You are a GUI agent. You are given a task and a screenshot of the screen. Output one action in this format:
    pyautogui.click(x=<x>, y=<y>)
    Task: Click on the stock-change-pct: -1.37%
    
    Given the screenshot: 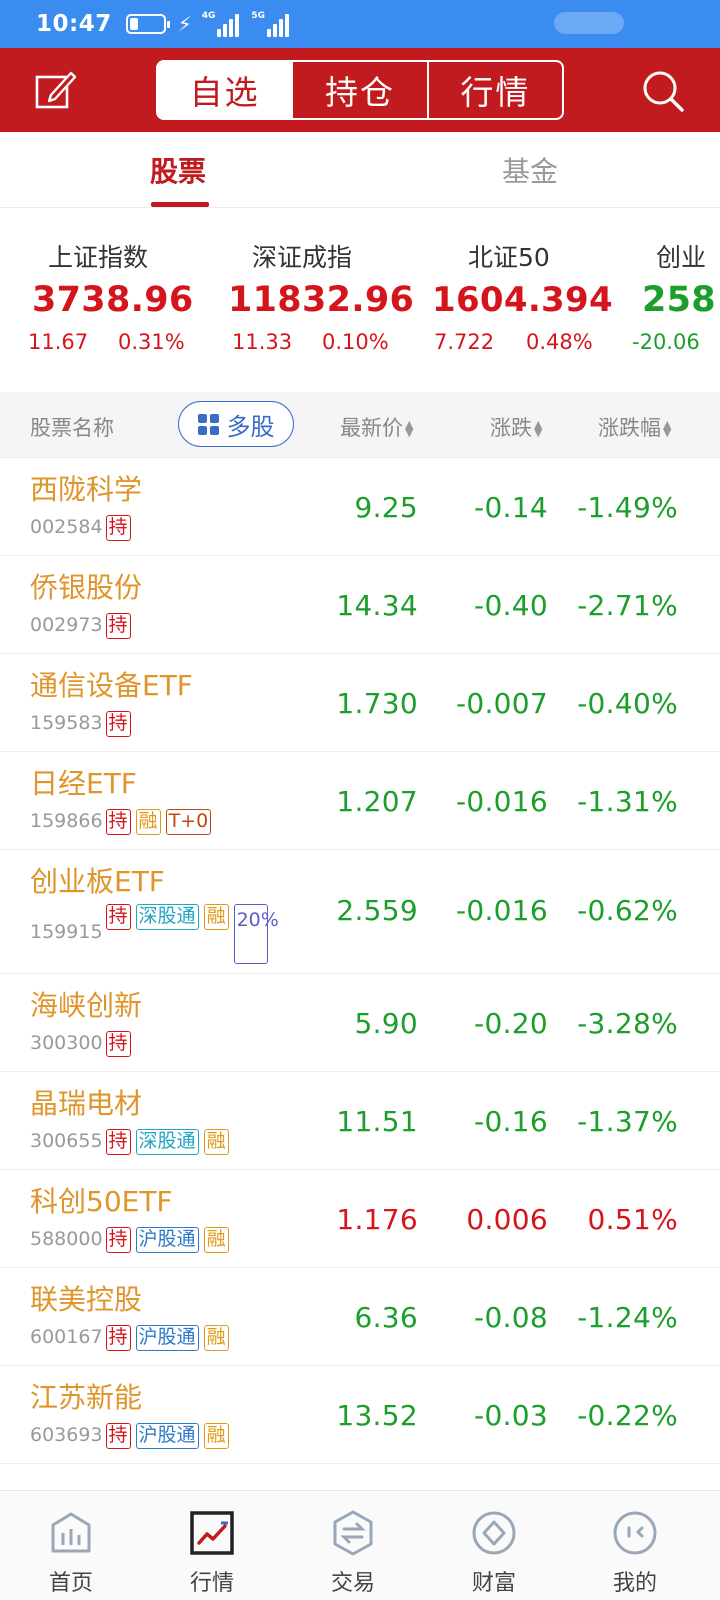 What is the action you would take?
    pyautogui.click(x=627, y=1121)
    